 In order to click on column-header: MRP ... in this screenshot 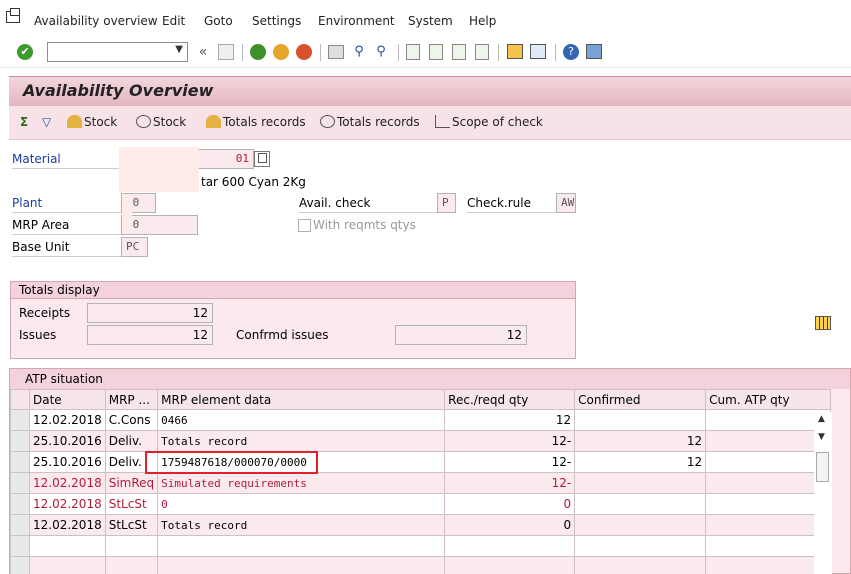, I will do `click(131, 399)`.